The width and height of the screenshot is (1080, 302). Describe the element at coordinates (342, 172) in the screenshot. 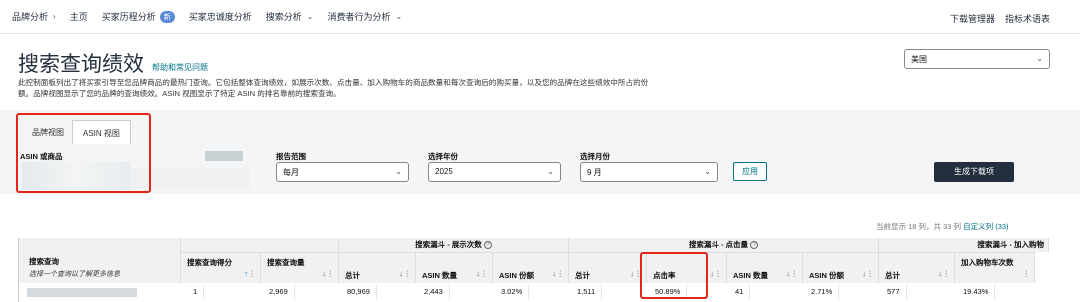

I see `period-select: 每月 ⌄` at that location.